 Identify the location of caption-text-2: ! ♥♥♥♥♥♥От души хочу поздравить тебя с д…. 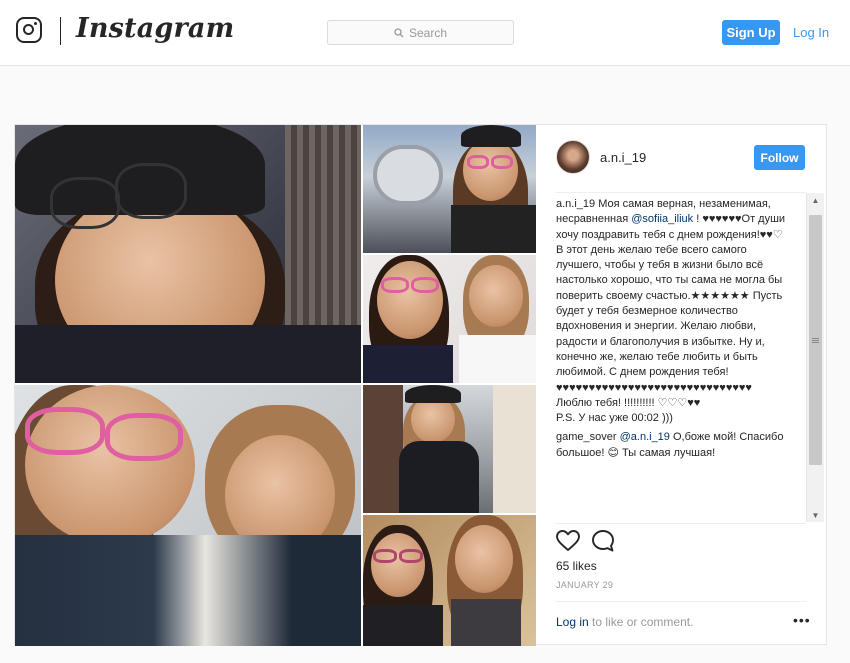
(671, 303).